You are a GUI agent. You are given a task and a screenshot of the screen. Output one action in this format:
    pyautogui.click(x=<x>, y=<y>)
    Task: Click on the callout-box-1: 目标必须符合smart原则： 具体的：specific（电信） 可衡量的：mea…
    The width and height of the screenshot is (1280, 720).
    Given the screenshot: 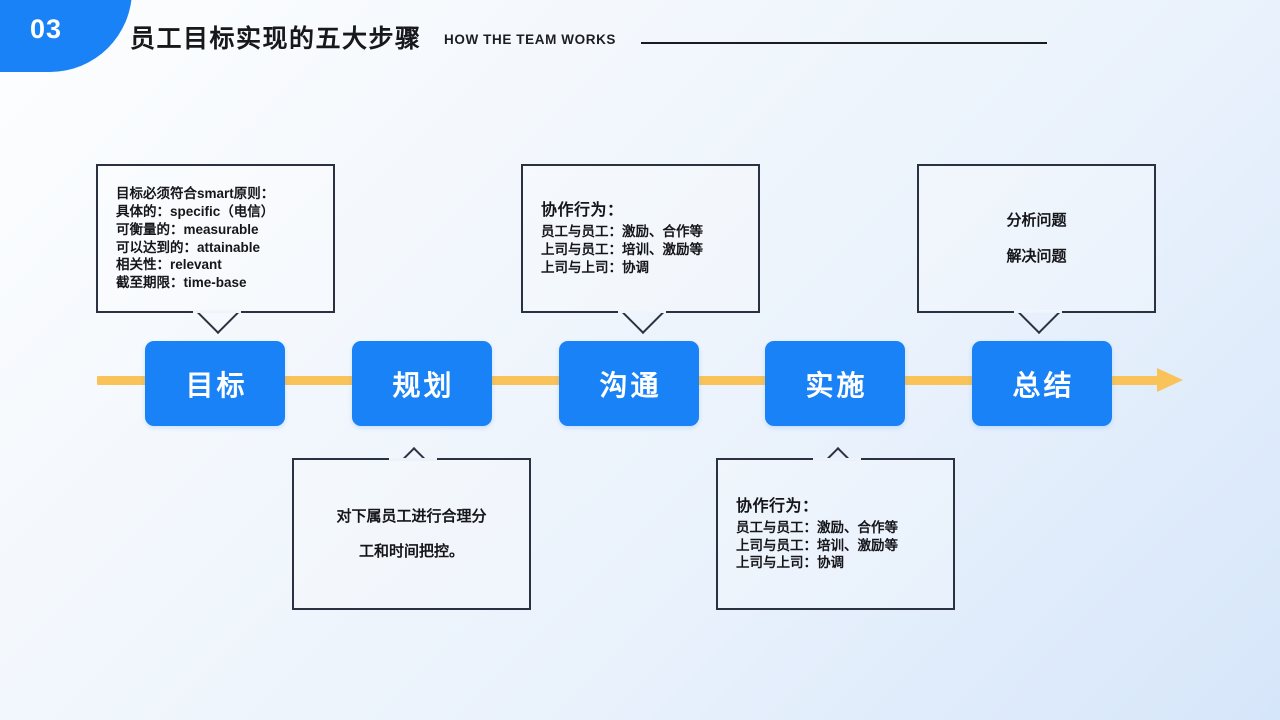 What is the action you would take?
    pyautogui.click(x=215, y=249)
    